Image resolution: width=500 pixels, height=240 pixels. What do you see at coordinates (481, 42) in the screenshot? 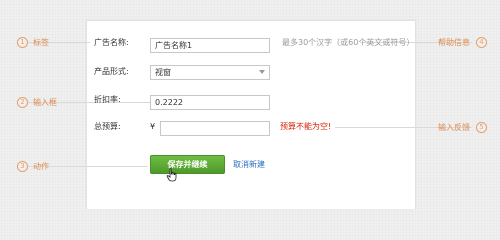
I see `annotation-number-4: 4` at bounding box center [481, 42].